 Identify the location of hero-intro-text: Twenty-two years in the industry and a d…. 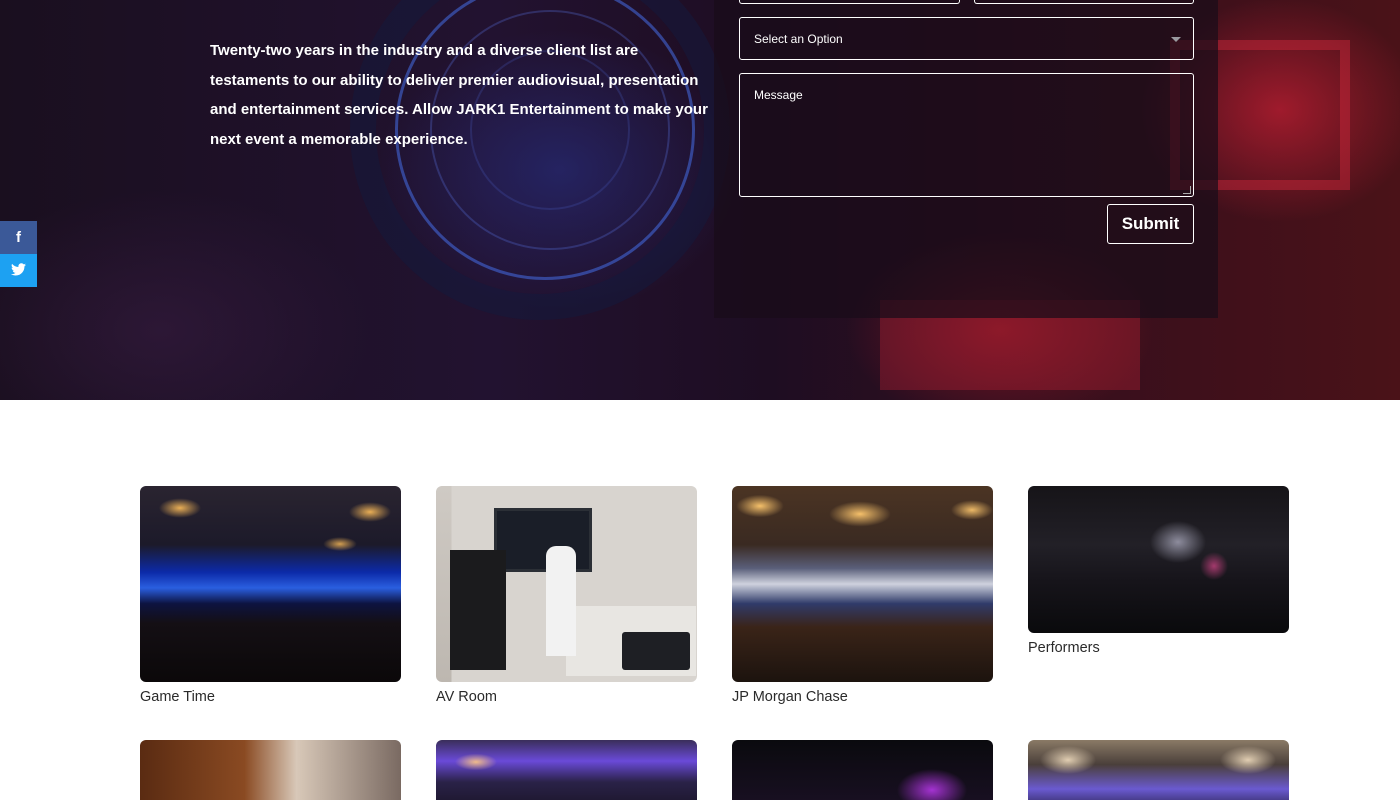
(465, 95).